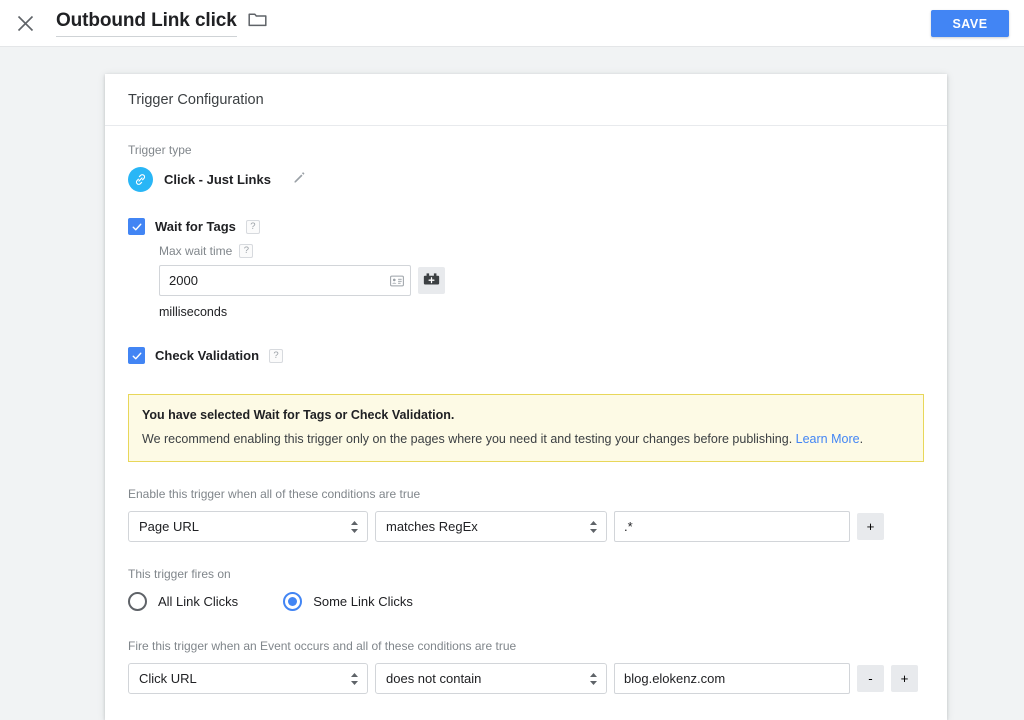 This screenshot has height=720, width=1024. What do you see at coordinates (432, 527) in the screenshot?
I see `enable-condition-operator-value: matches RegEx` at bounding box center [432, 527].